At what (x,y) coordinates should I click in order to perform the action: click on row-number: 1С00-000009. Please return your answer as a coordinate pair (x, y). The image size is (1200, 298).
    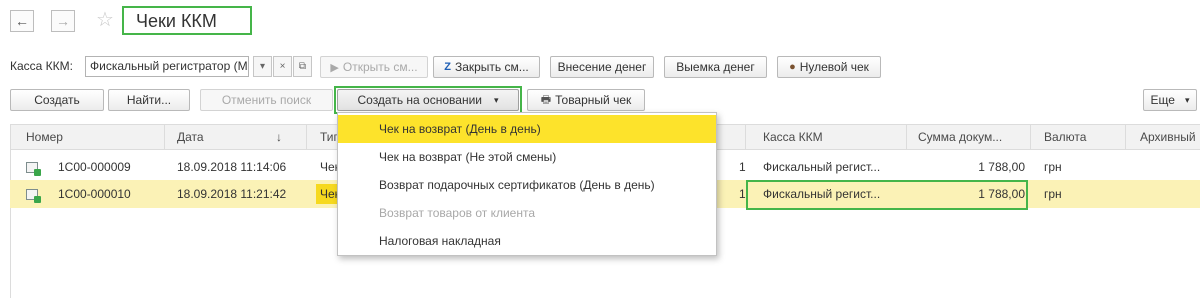
    Looking at the image, I should click on (94, 167).